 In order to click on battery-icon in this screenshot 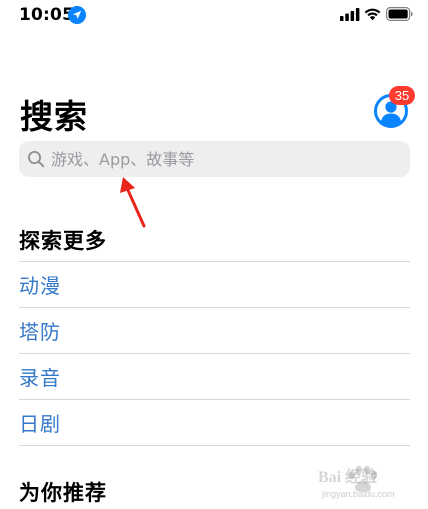, I will do `click(399, 14)`.